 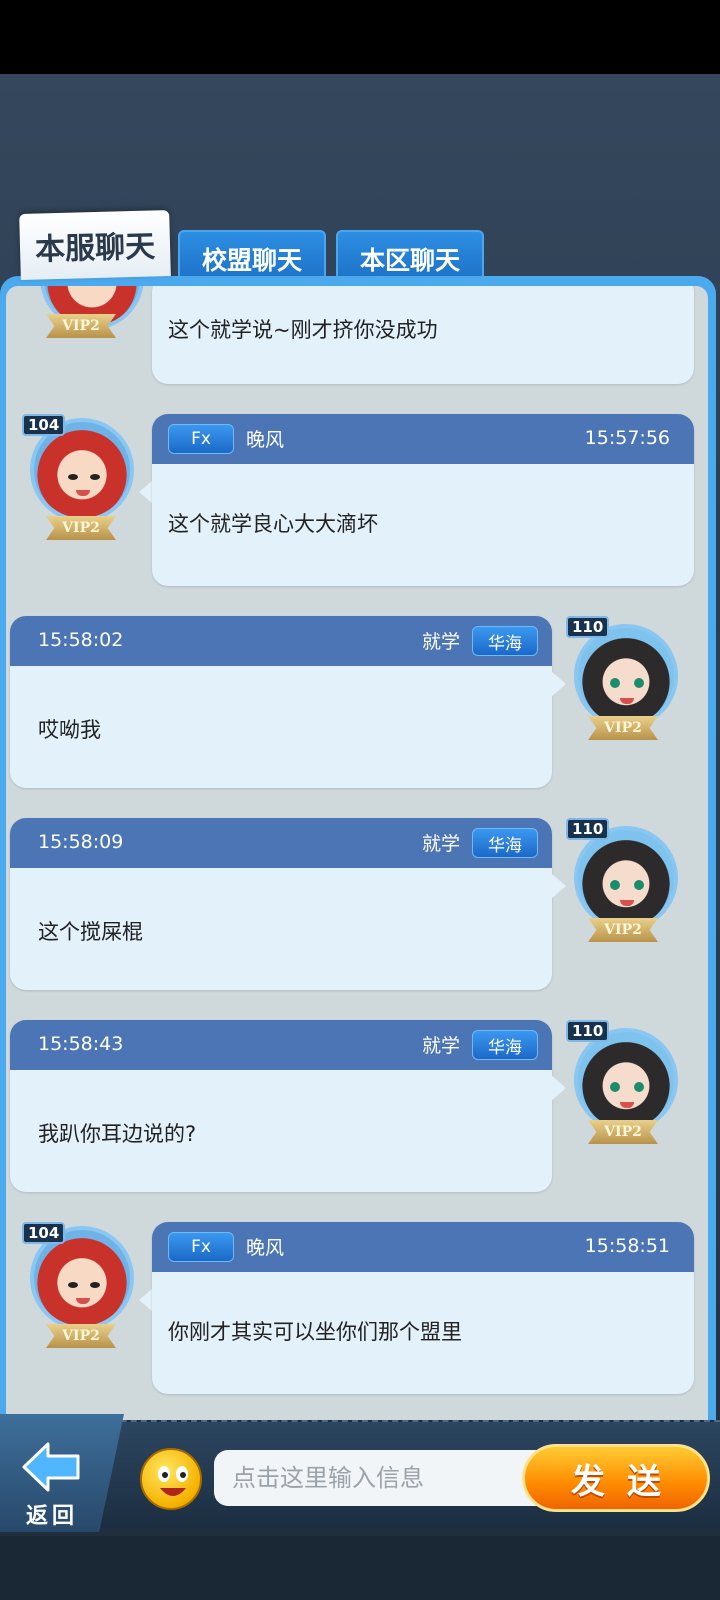 I want to click on message-header: 15:58:02 就学 华海, so click(x=281, y=641).